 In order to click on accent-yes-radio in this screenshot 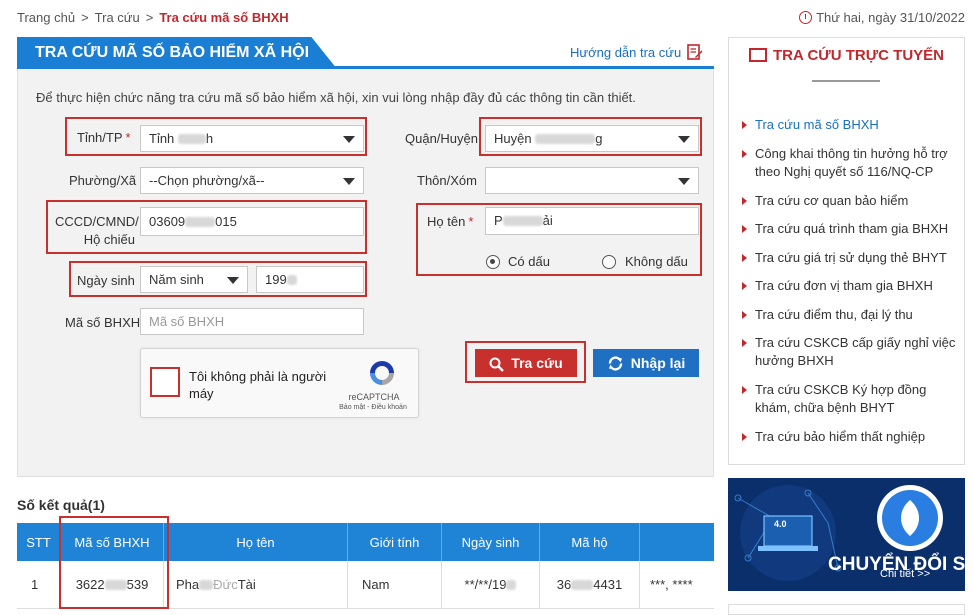, I will do `click(493, 262)`.